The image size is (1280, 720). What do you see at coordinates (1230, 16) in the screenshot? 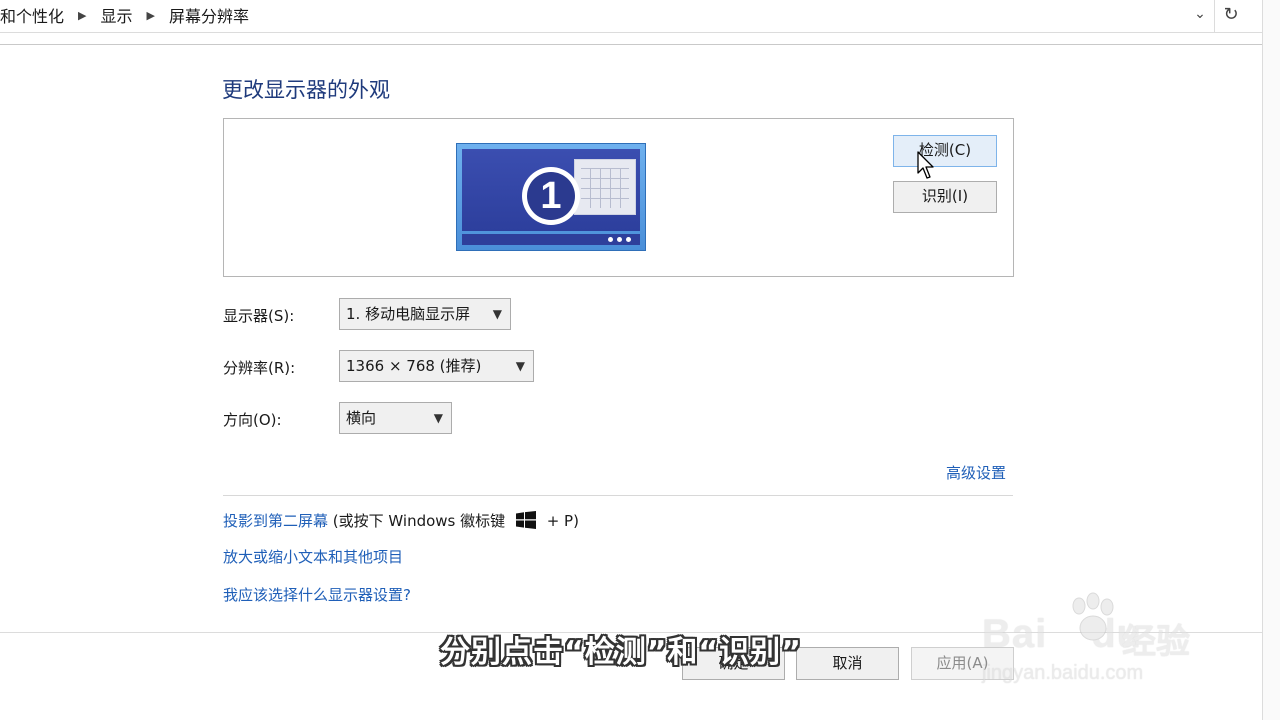
I see `refresh-icon: ↻` at bounding box center [1230, 16].